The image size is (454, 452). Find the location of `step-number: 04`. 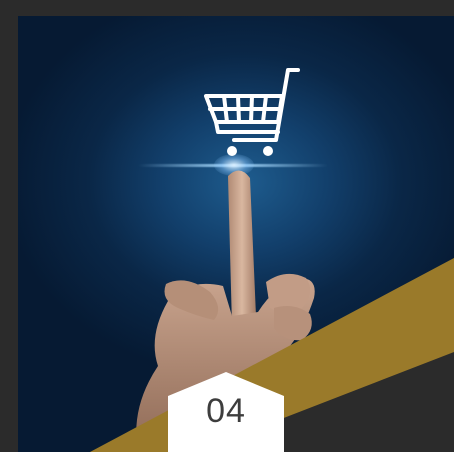

step-number: 04 is located at coordinates (226, 411).